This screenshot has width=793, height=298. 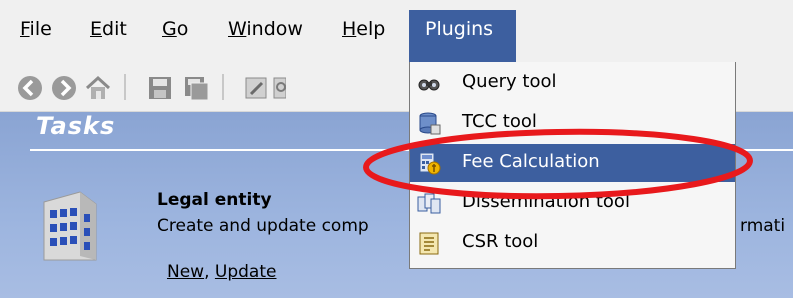 What do you see at coordinates (108, 29) in the screenshot?
I see `menu-edit: Edit` at bounding box center [108, 29].